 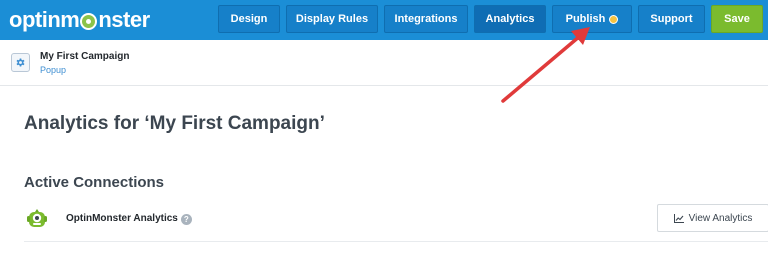 I want to click on nav-integrations-label: Integrations, so click(x=426, y=19).